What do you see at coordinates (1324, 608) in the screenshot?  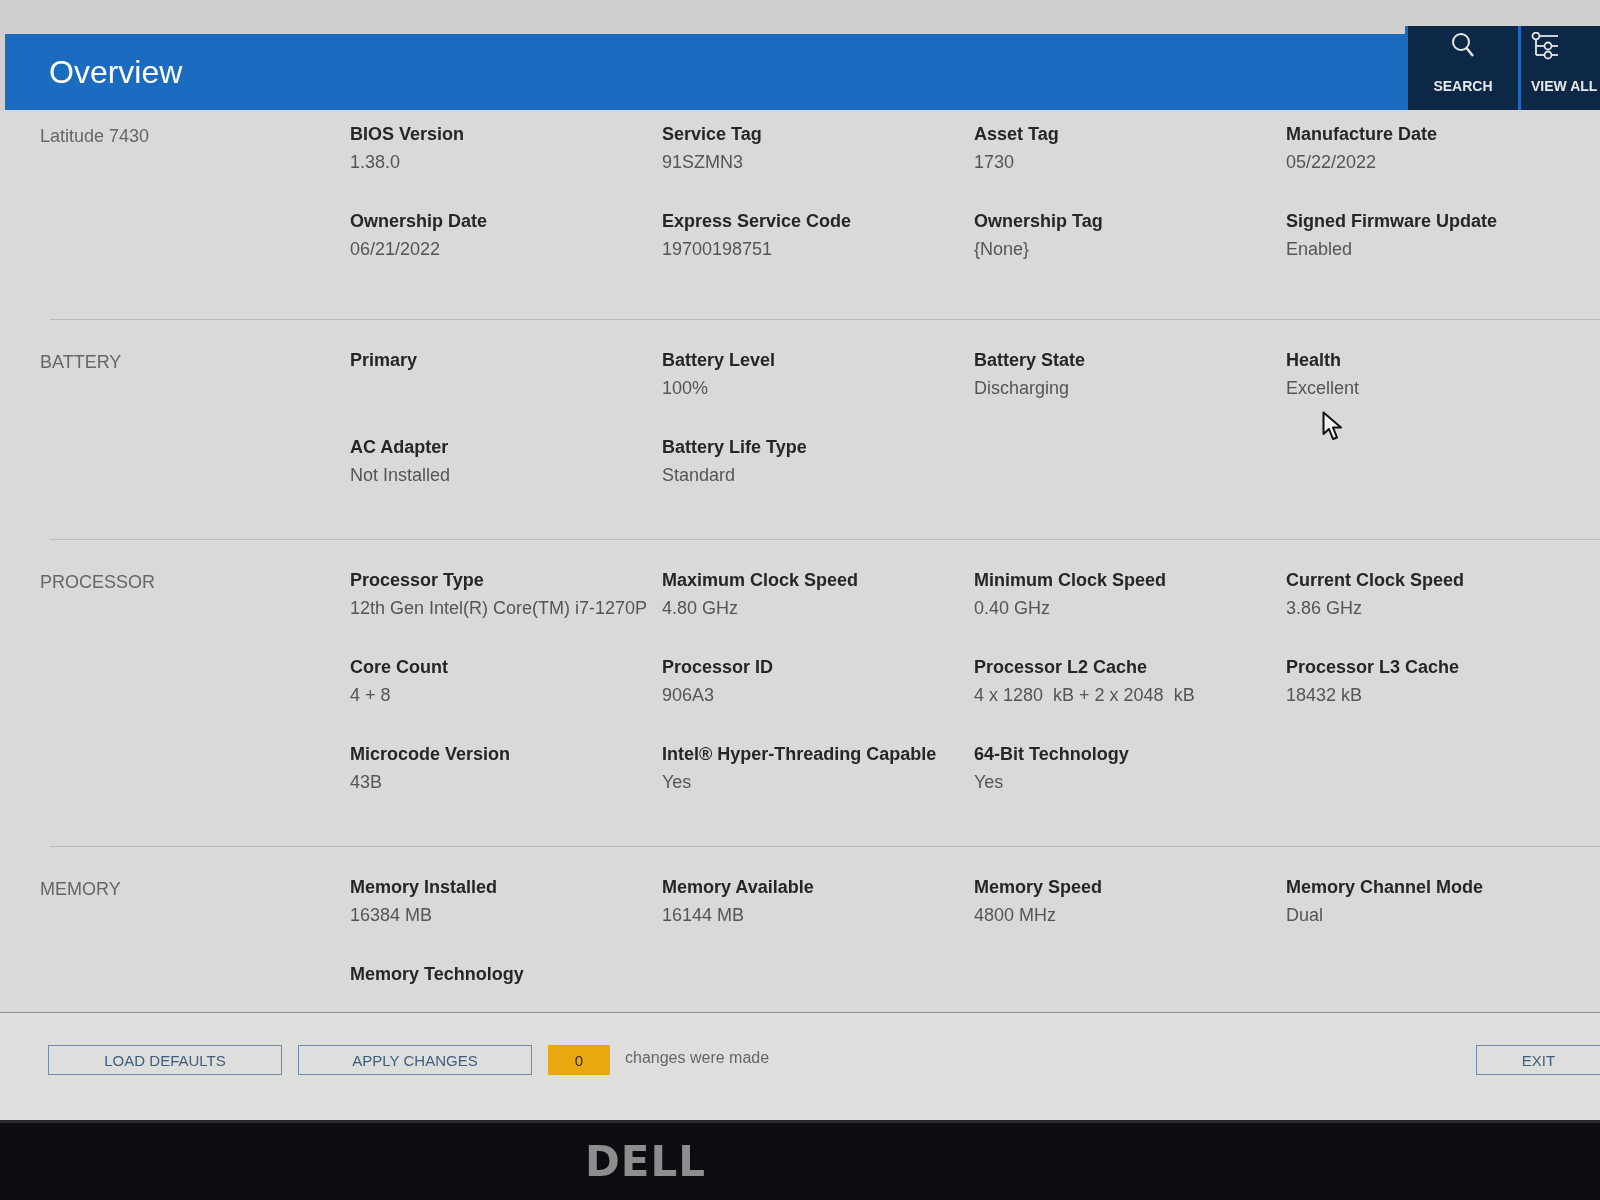 I see `field-value: 3.86 GHz` at bounding box center [1324, 608].